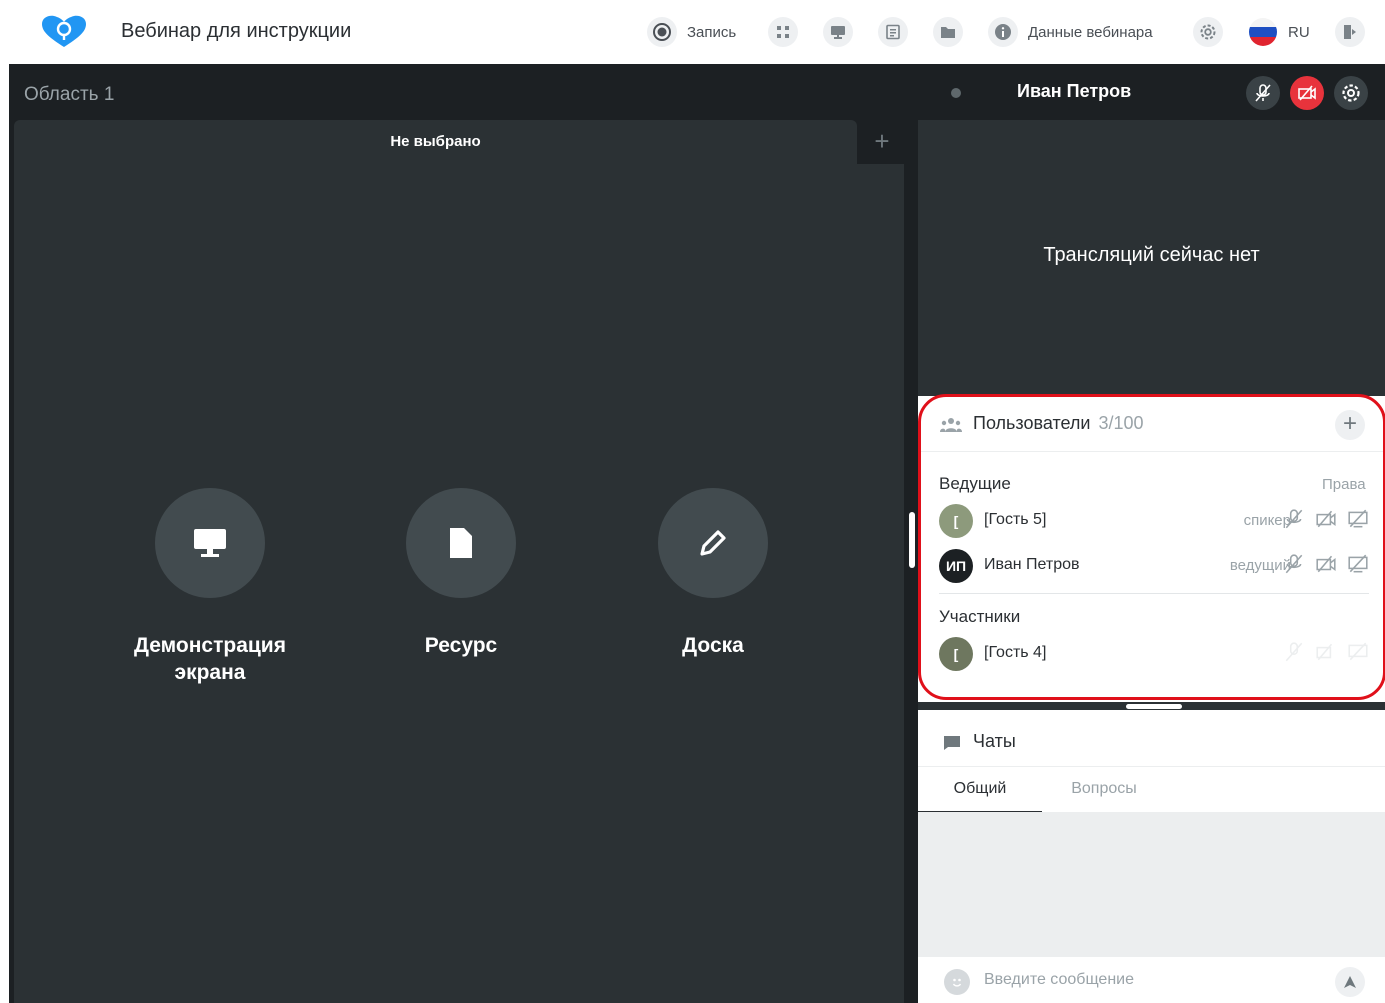  I want to click on rights-label: Права, so click(1344, 484).